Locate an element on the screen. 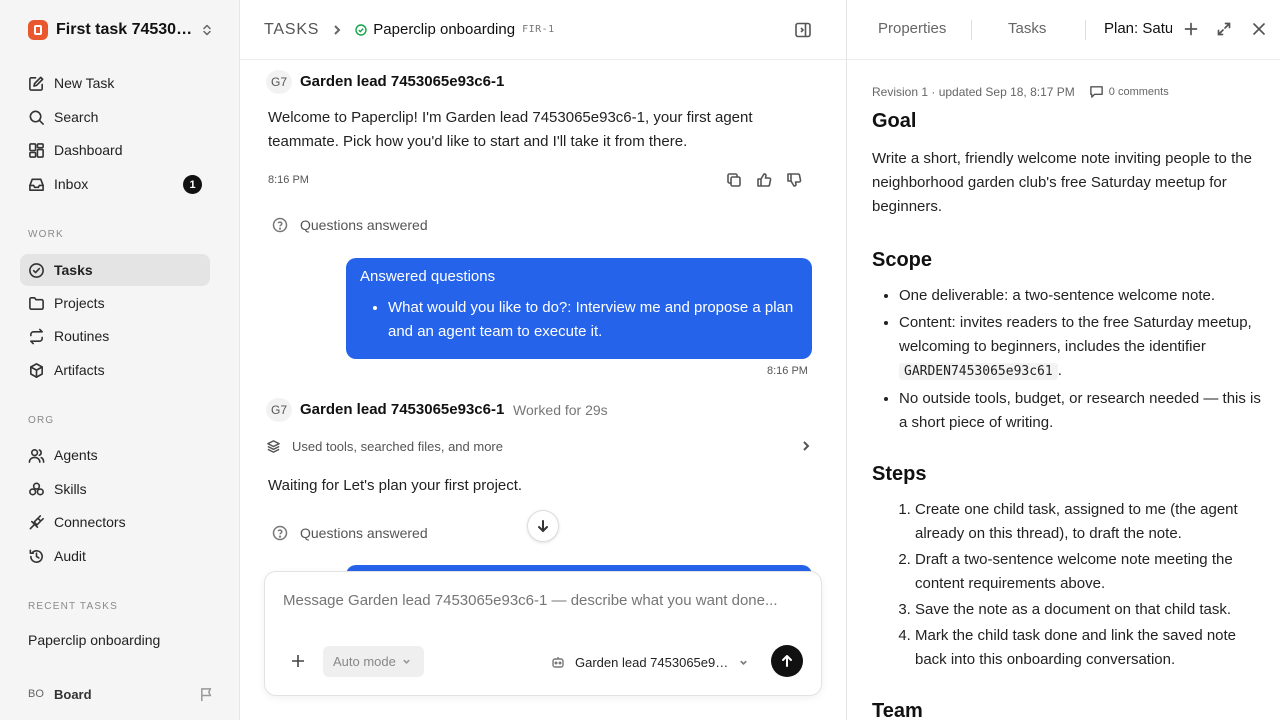  nav-artifacts: Artifacts is located at coordinates (115, 370).